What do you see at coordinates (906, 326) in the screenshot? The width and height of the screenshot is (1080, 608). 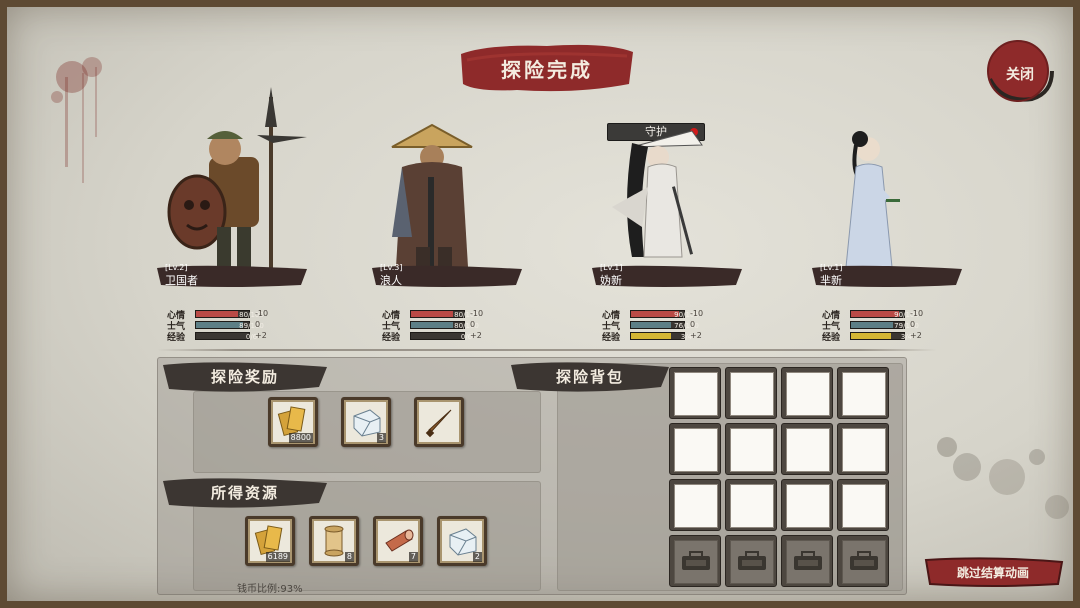 I see `stat-value: 79/100` at bounding box center [906, 326].